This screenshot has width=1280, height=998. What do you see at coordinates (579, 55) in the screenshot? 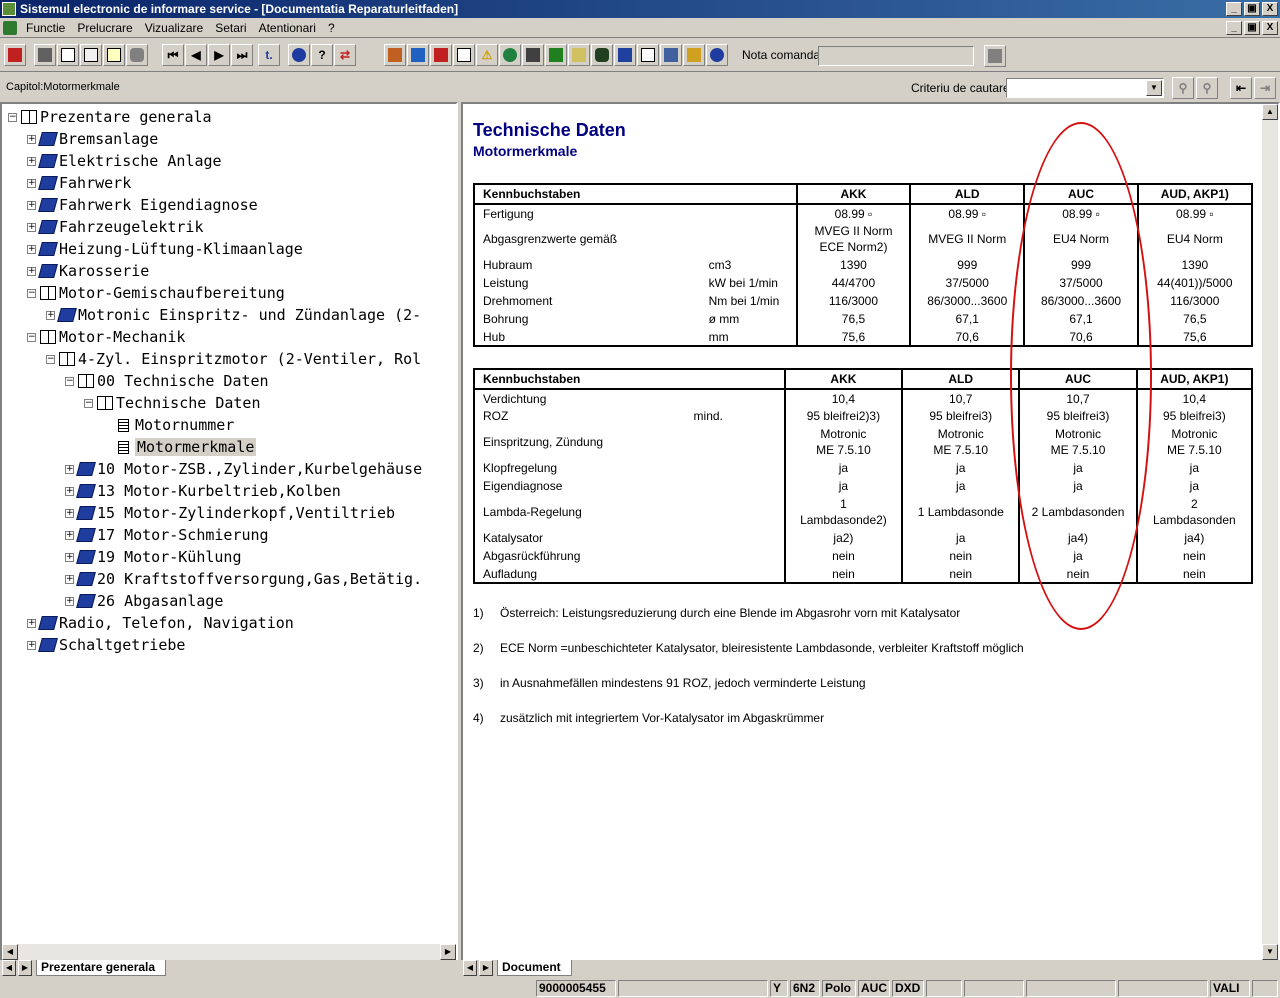
I see `key-icon` at bounding box center [579, 55].